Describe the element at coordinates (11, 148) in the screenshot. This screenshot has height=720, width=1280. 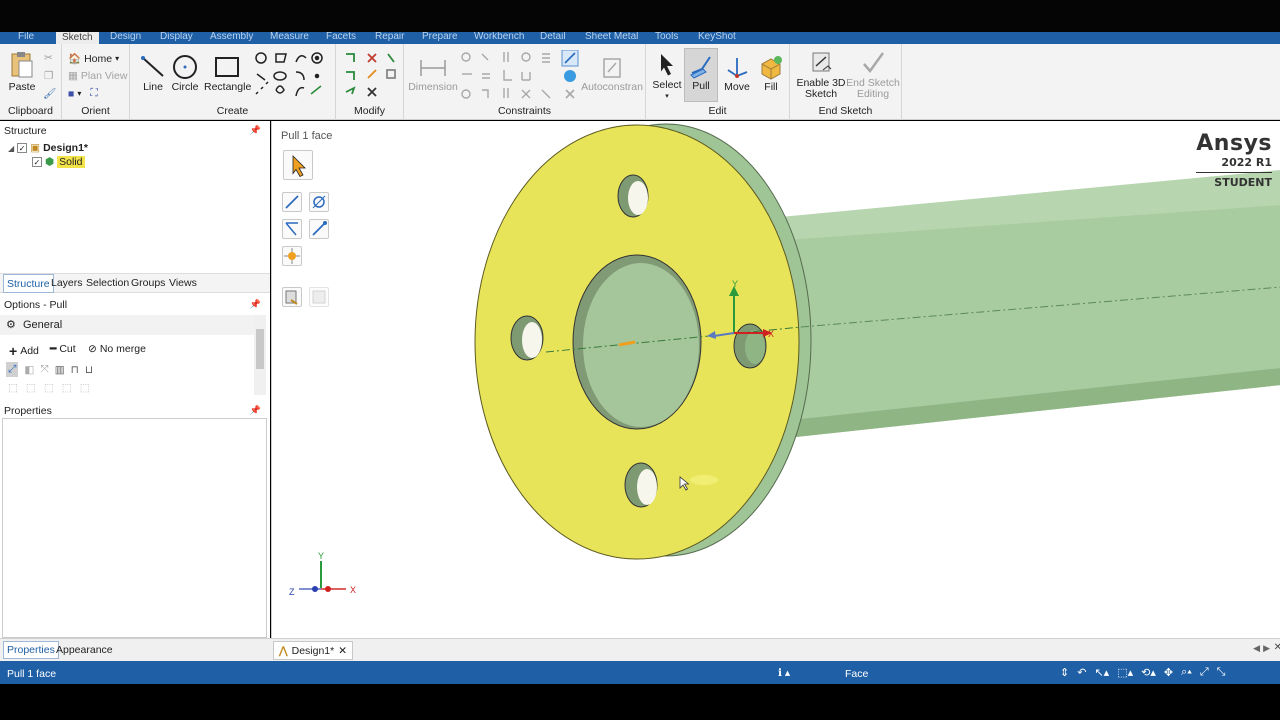
I see `collapse-triangle-icon: ◢` at that location.